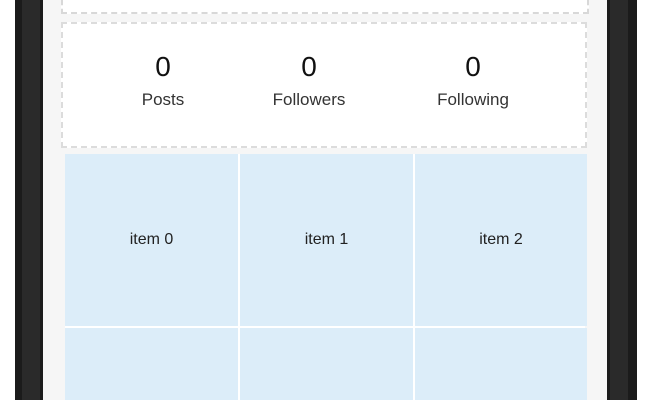  I want to click on grid-item: item 0, so click(151, 240).